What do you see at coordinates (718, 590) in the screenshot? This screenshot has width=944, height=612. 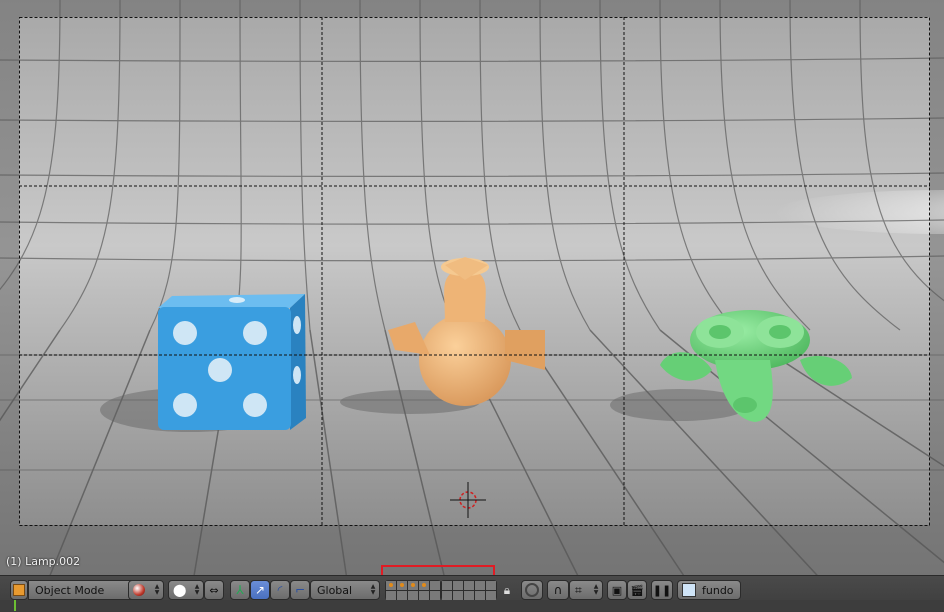 I see `scene-name: fundo` at bounding box center [718, 590].